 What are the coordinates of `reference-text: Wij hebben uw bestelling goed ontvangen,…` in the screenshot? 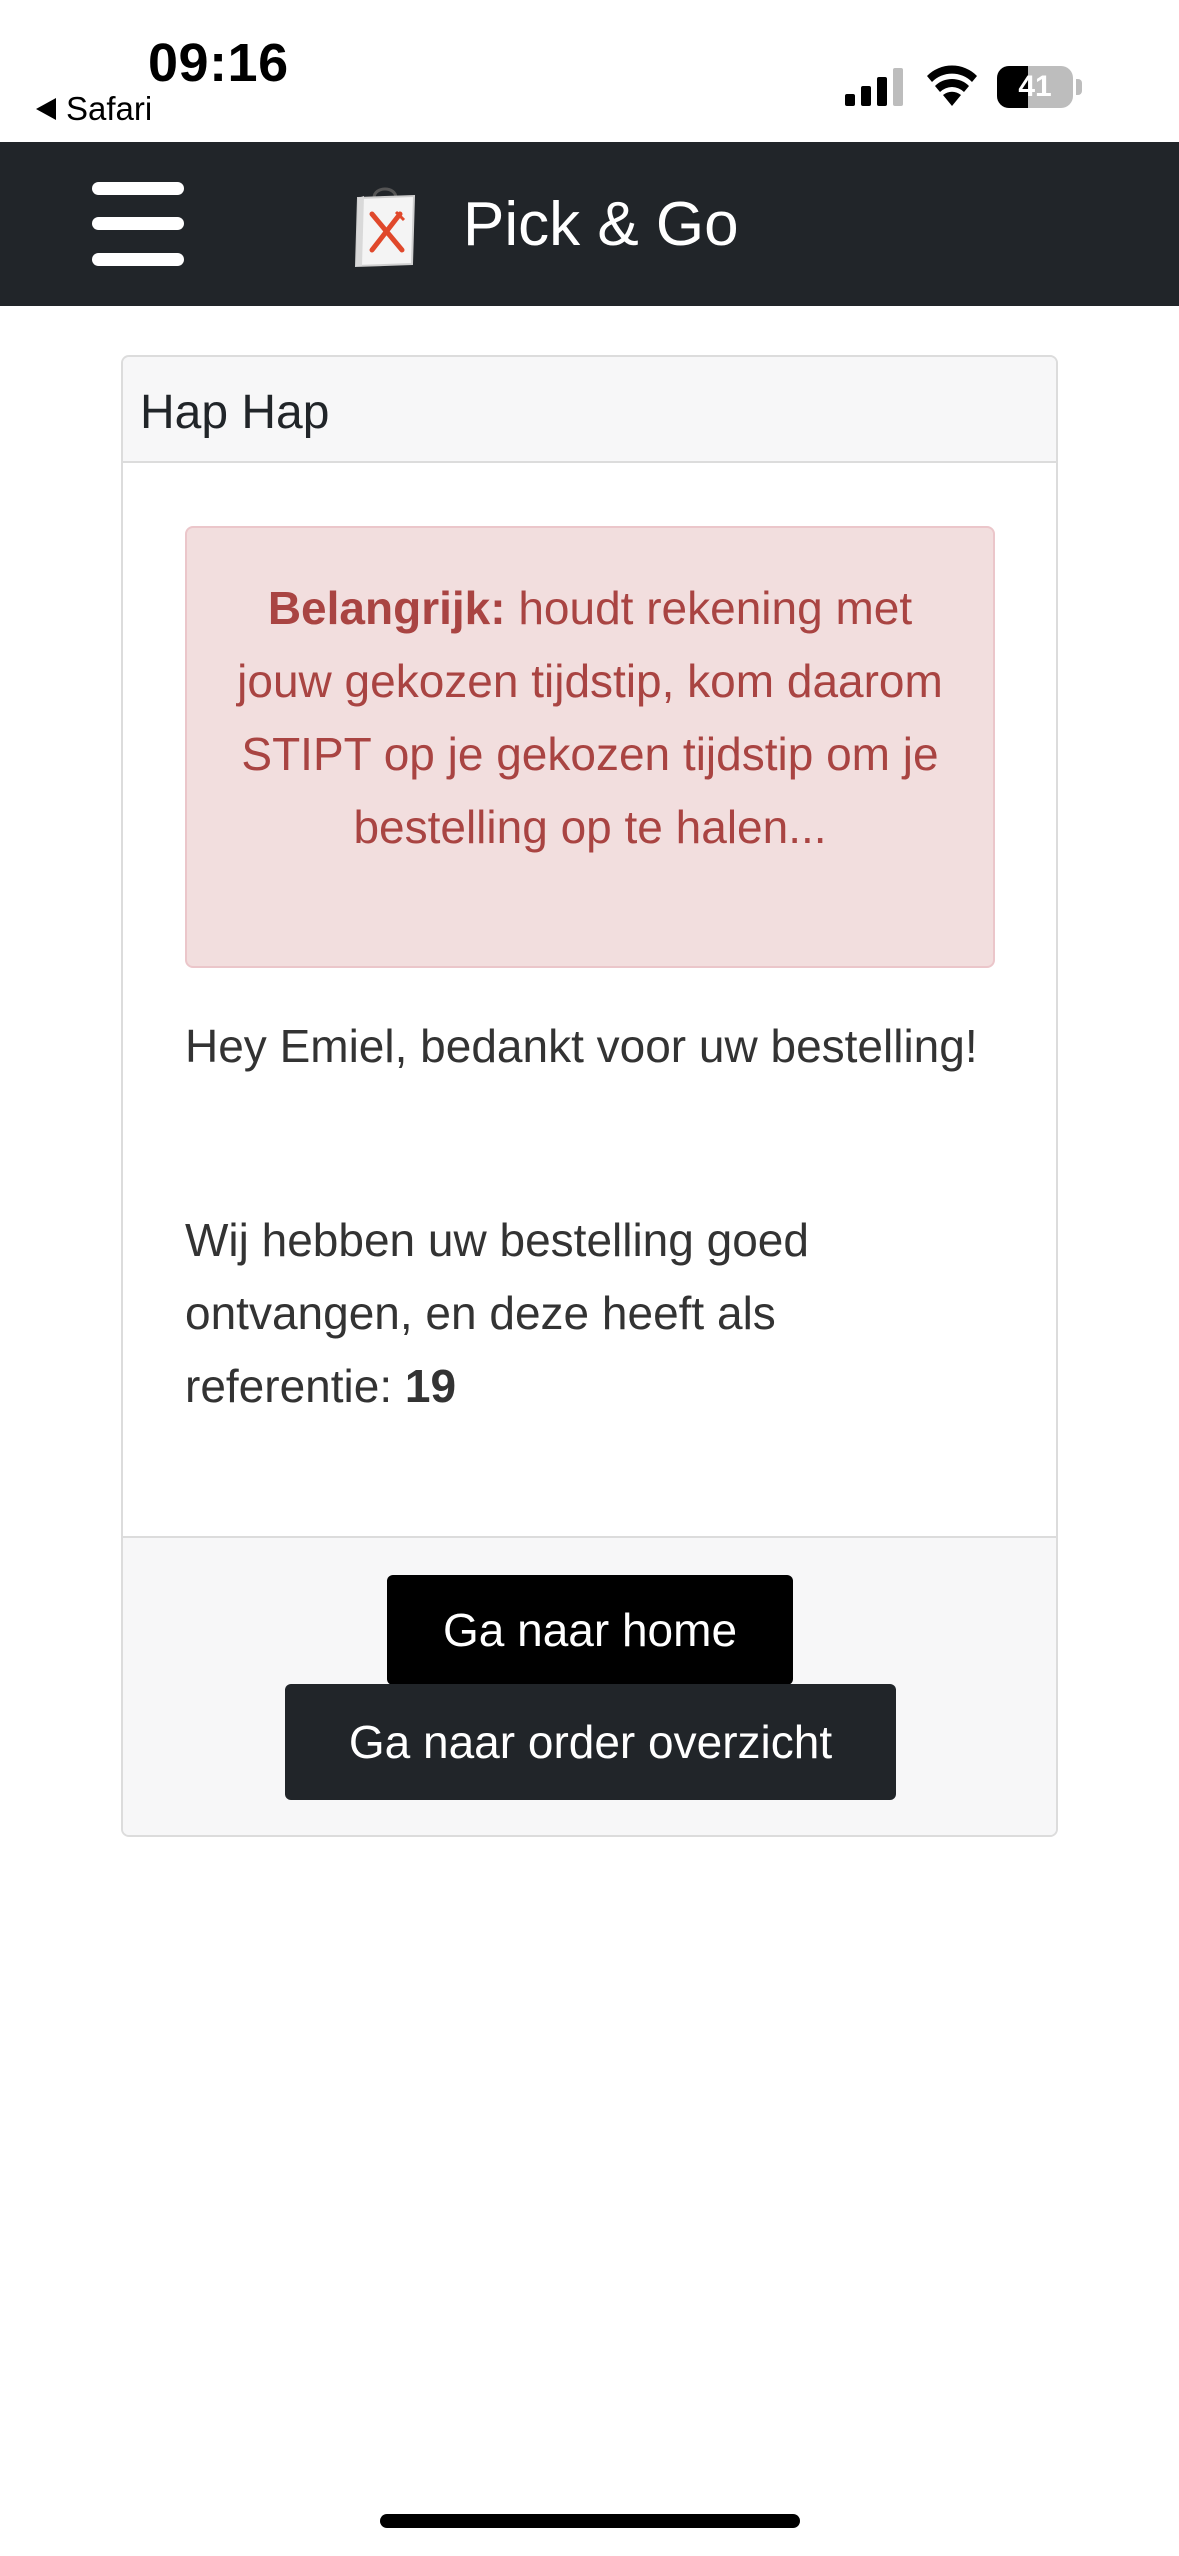 It's located at (497, 1313).